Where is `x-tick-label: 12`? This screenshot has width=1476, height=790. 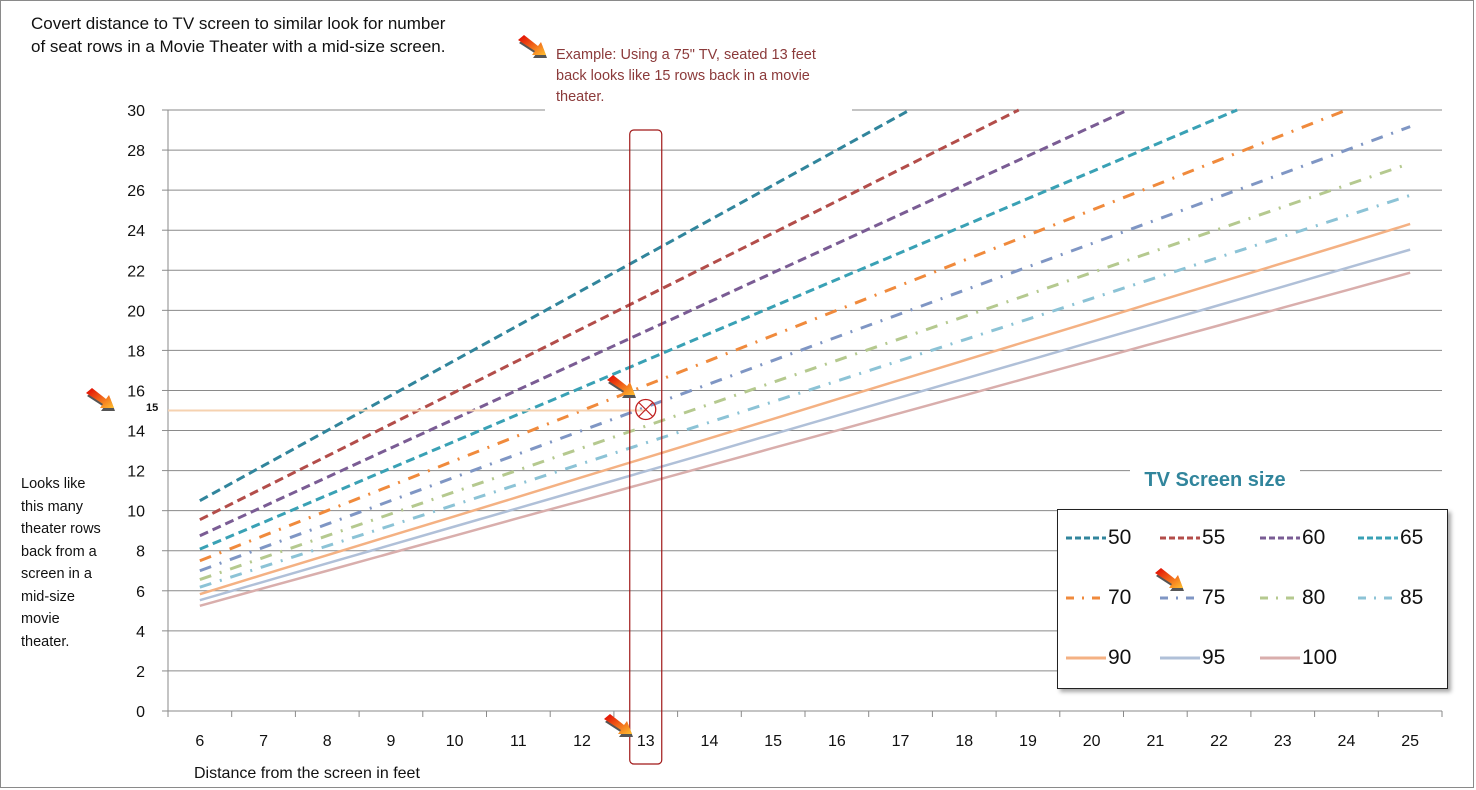 x-tick-label: 12 is located at coordinates (582, 741).